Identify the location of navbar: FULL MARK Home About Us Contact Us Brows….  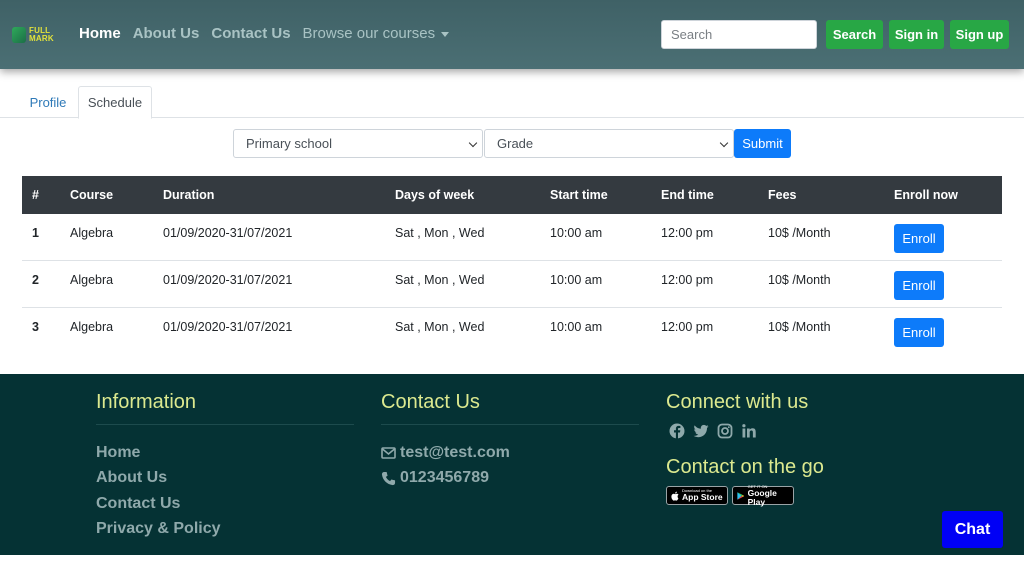
(512, 34).